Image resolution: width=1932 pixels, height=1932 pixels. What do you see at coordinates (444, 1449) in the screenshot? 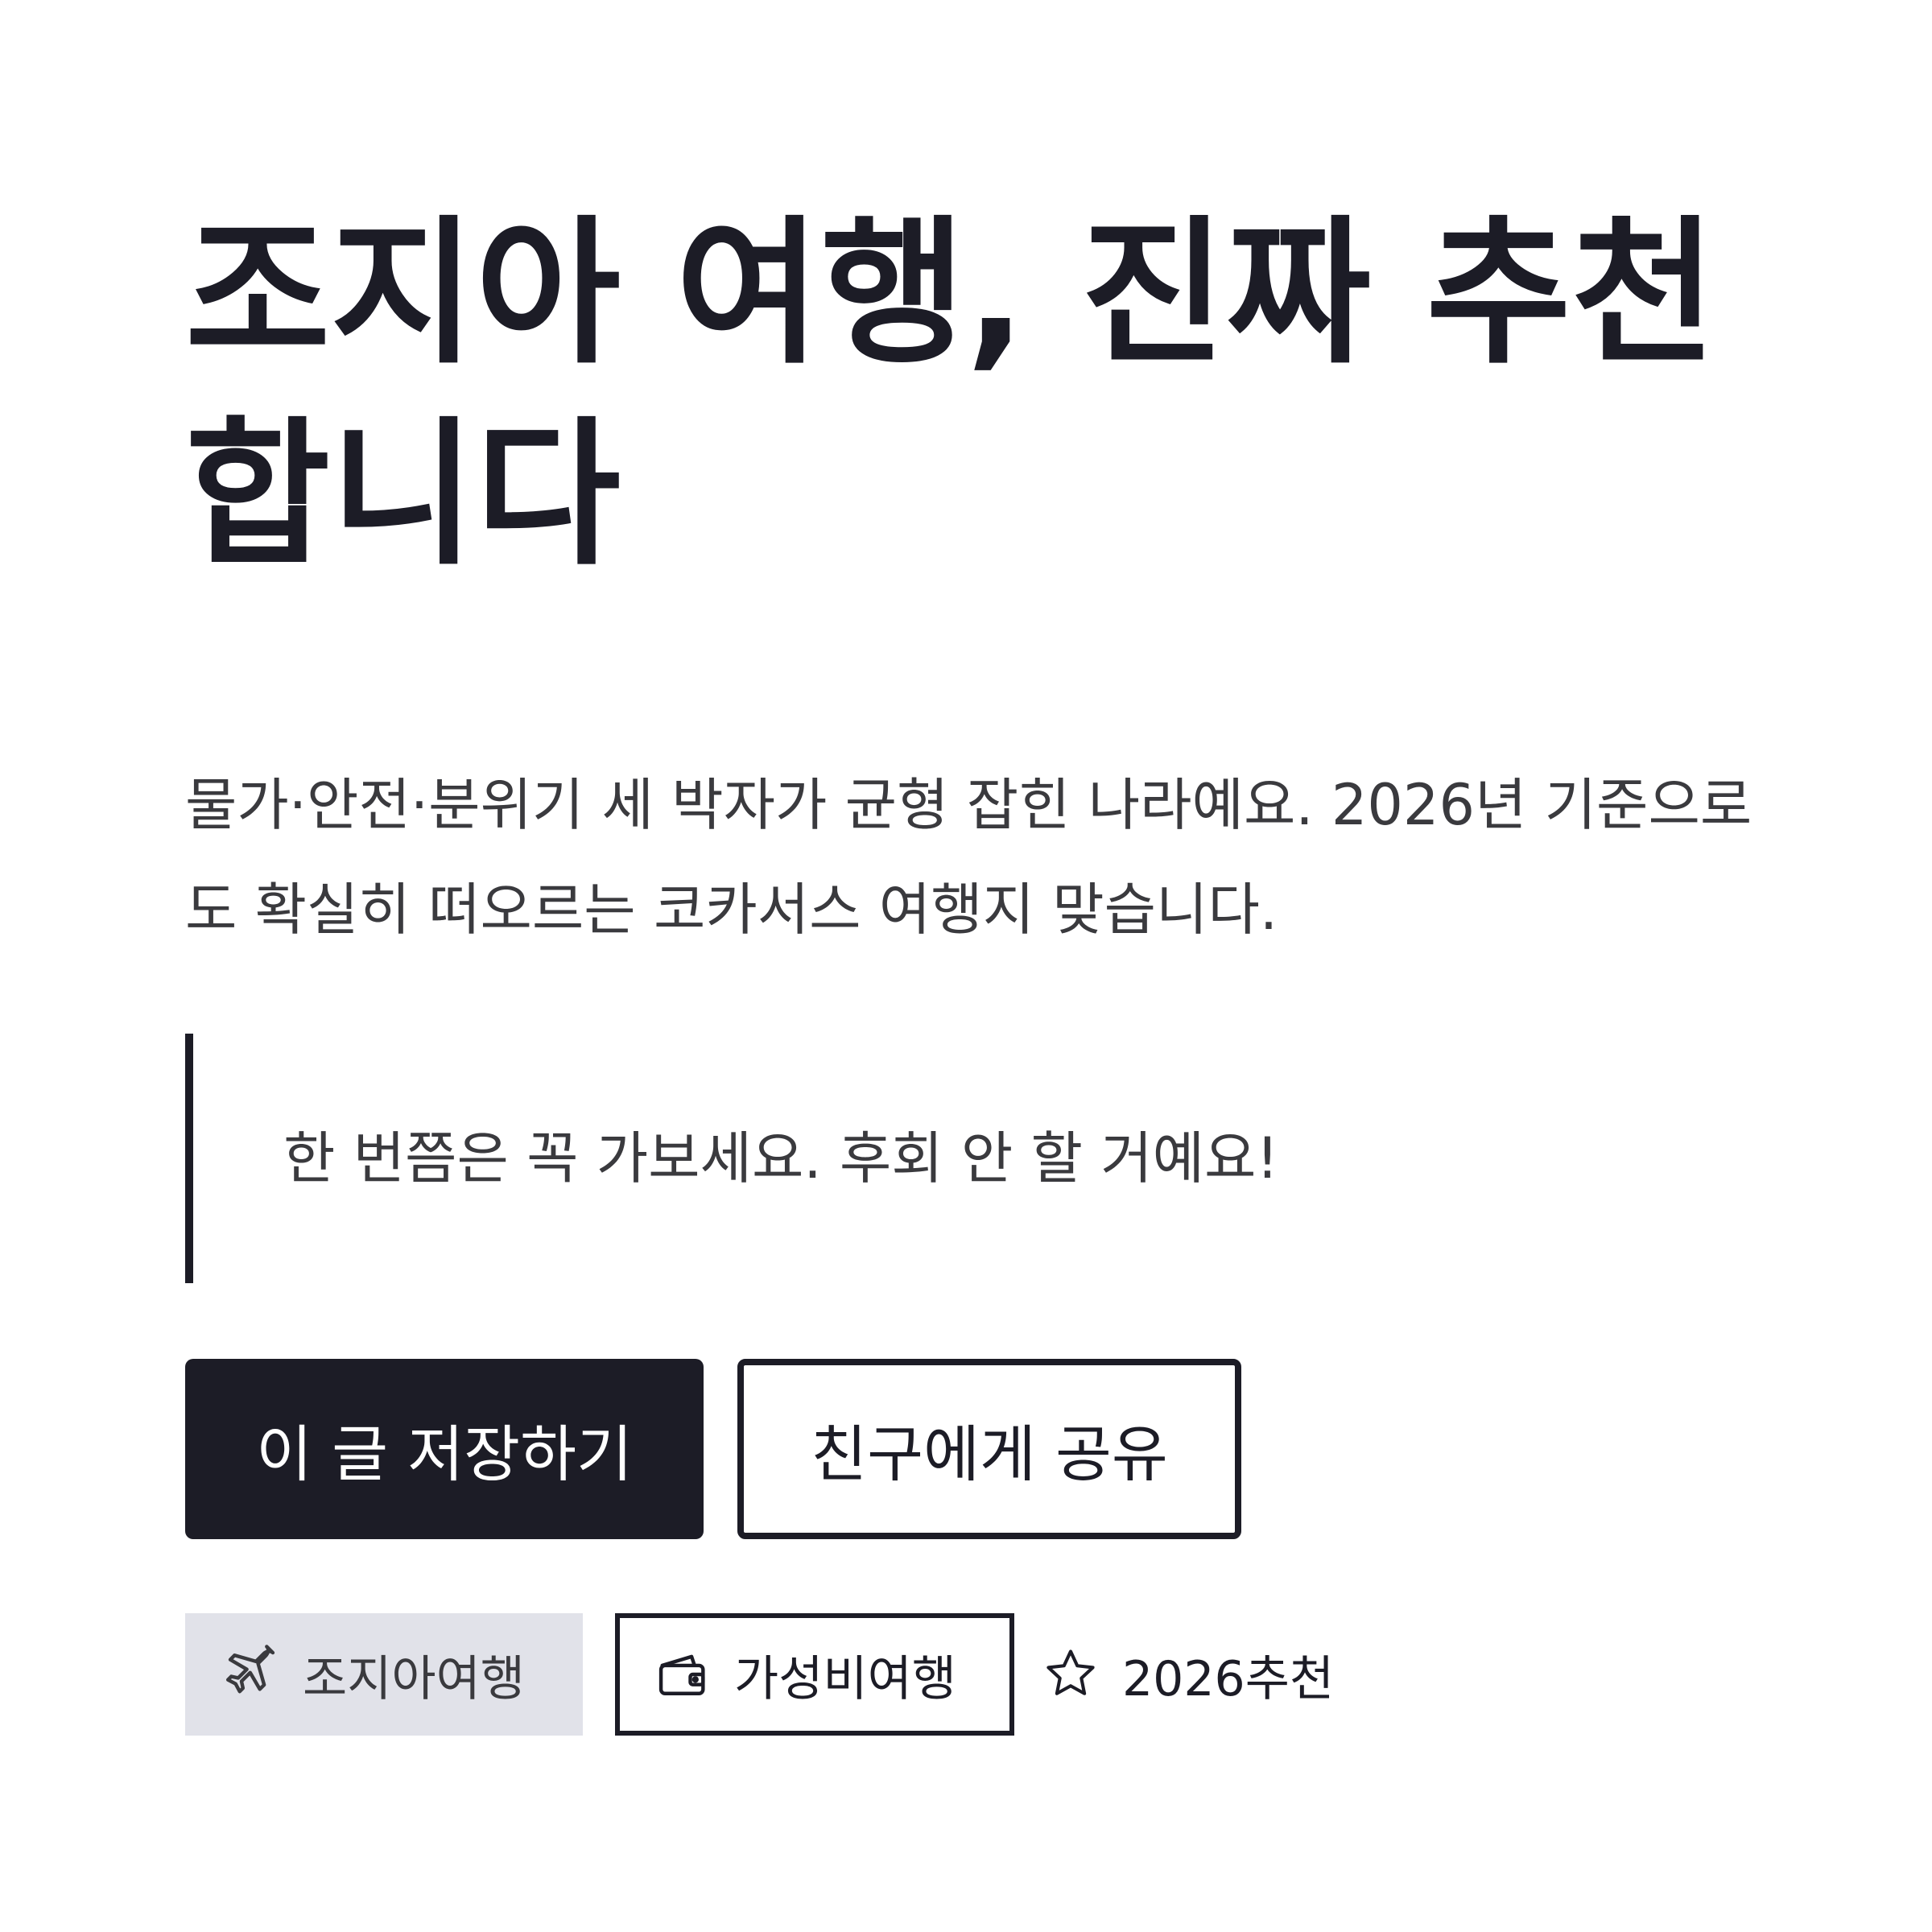
I see `save-article-button: 이 글 저장하기` at bounding box center [444, 1449].